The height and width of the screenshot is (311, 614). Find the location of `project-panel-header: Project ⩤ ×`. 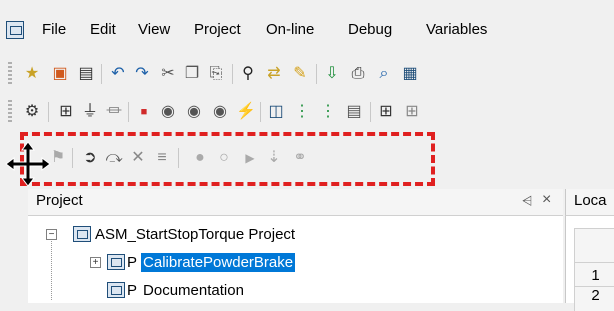

project-panel-header: Project ⩤ × is located at coordinates (295, 202).